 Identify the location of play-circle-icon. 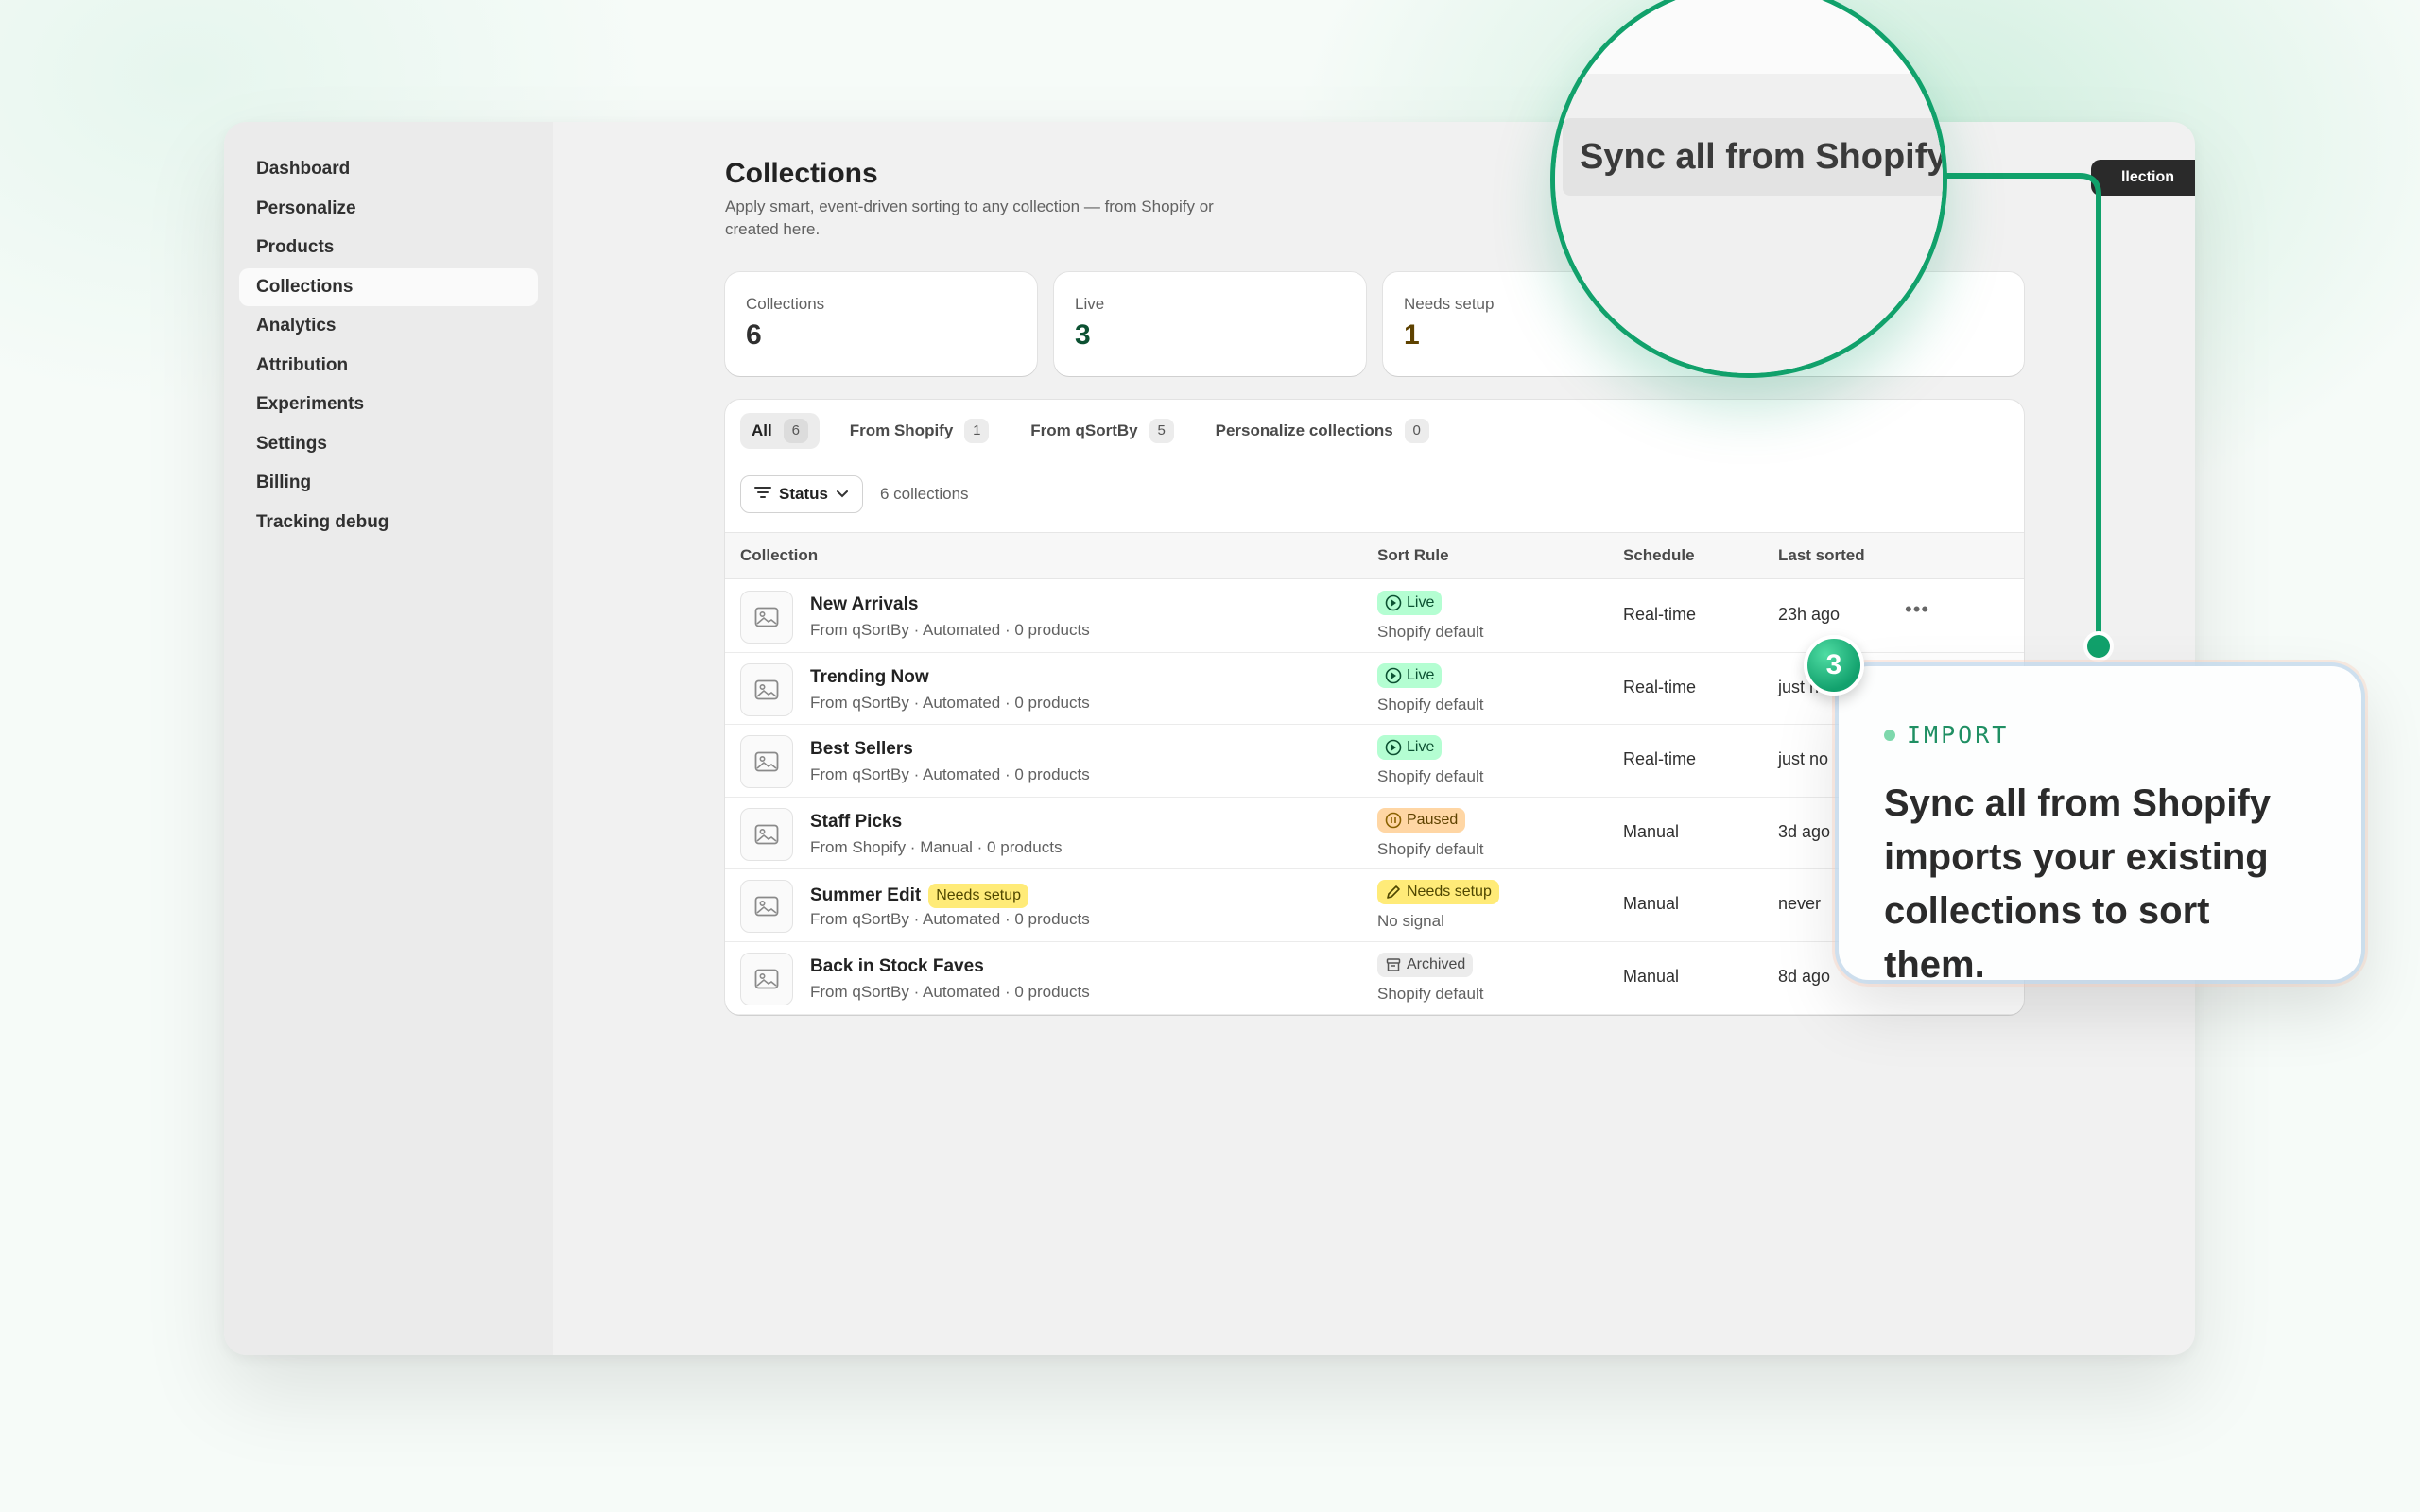
(1393, 675).